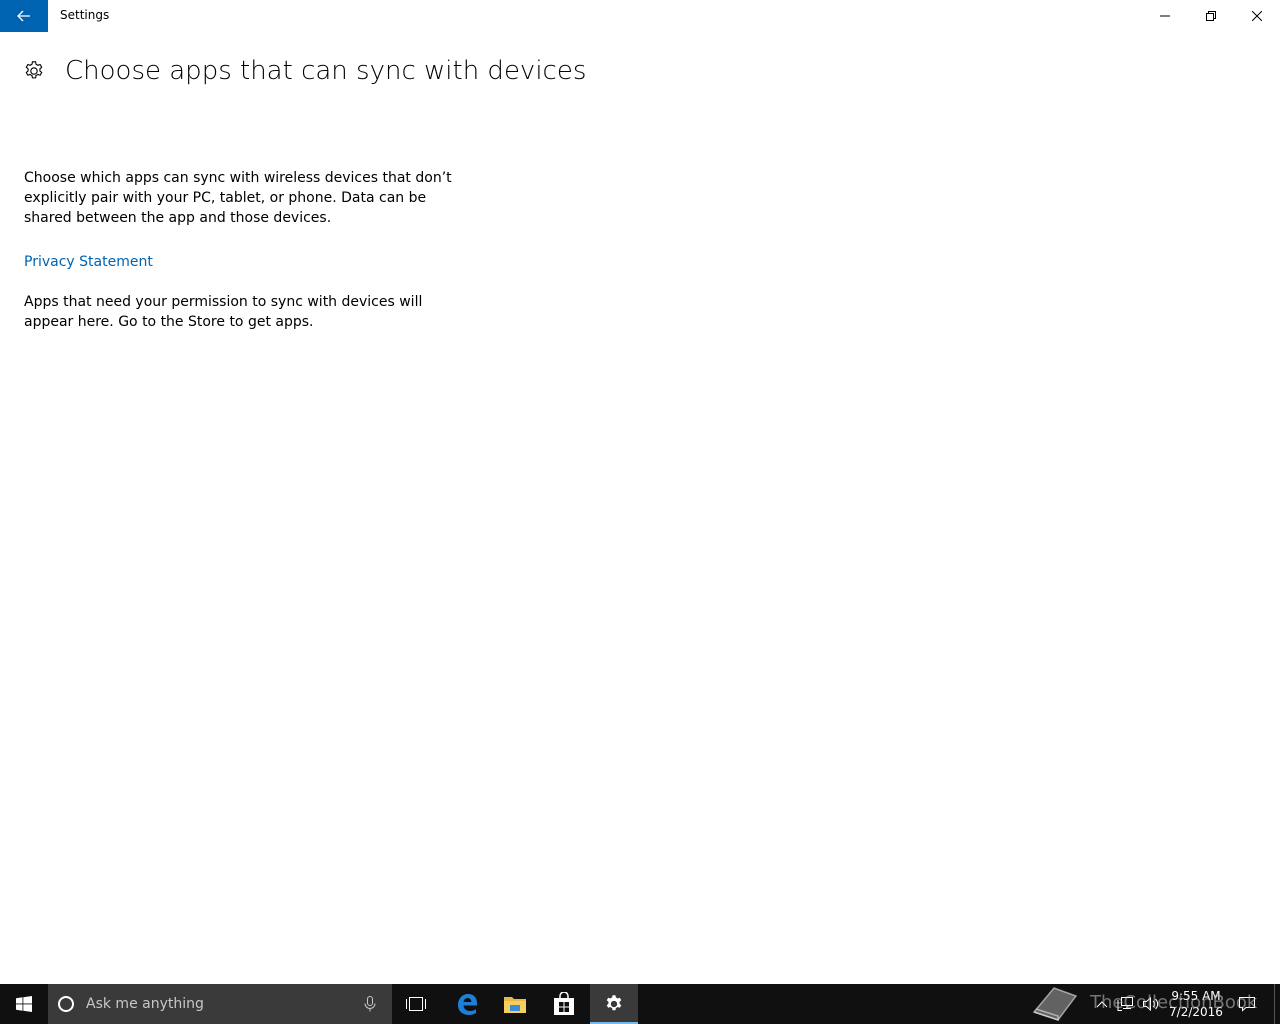 Image resolution: width=1280 pixels, height=1024 pixels. I want to click on restore-button, so click(1211, 16).